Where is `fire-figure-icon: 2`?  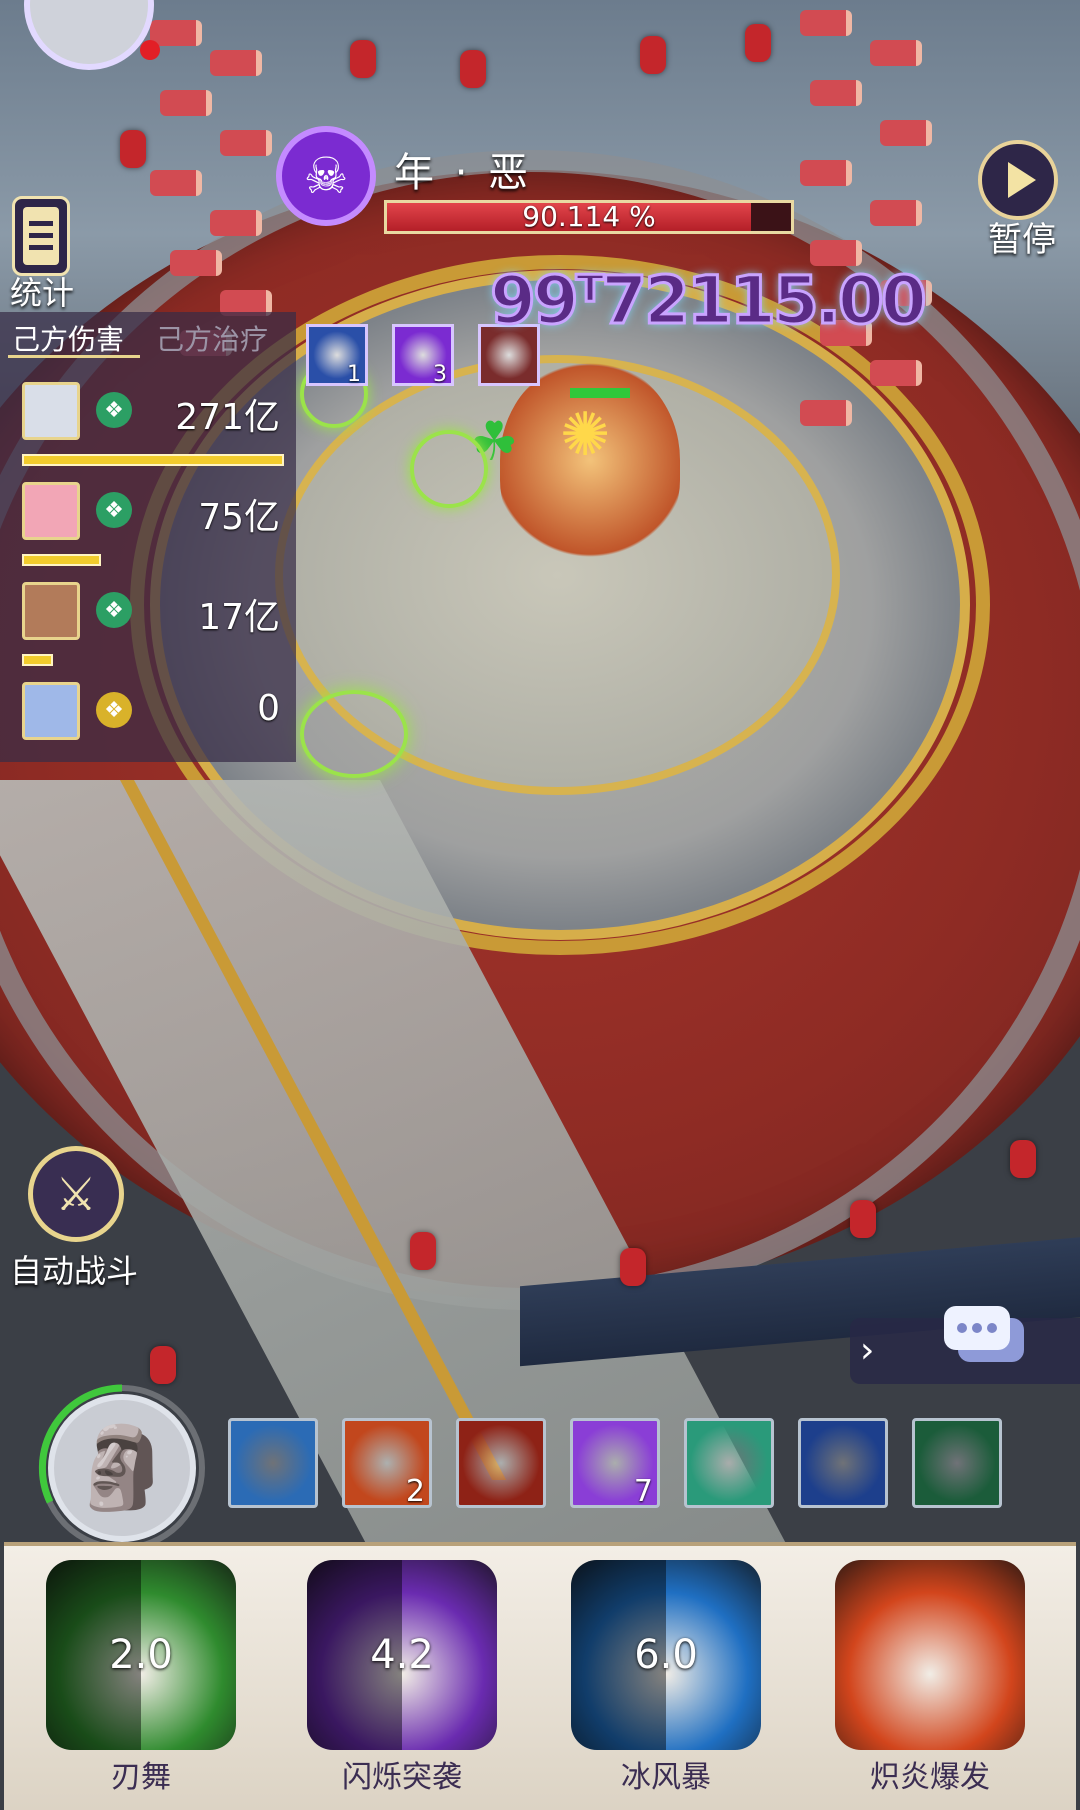
fire-figure-icon: 2 is located at coordinates (387, 1463).